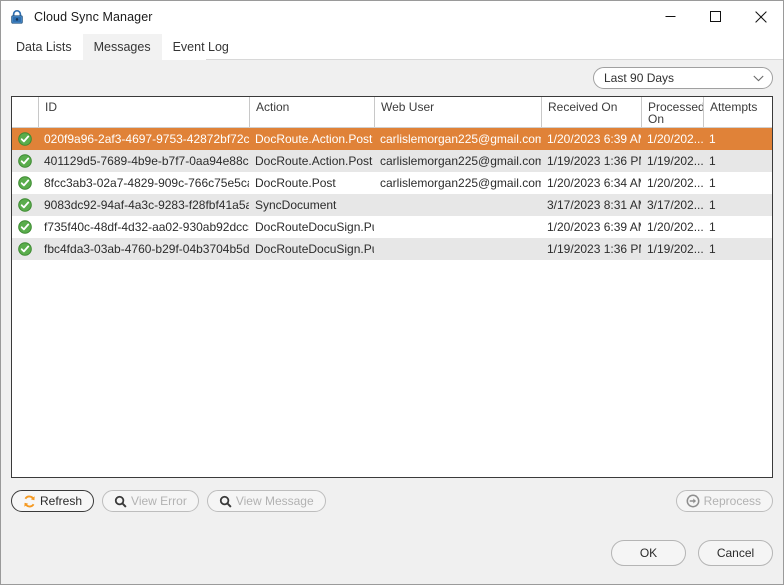  I want to click on tab-strip: Data Lists Messages Event Log, so click(392, 46).